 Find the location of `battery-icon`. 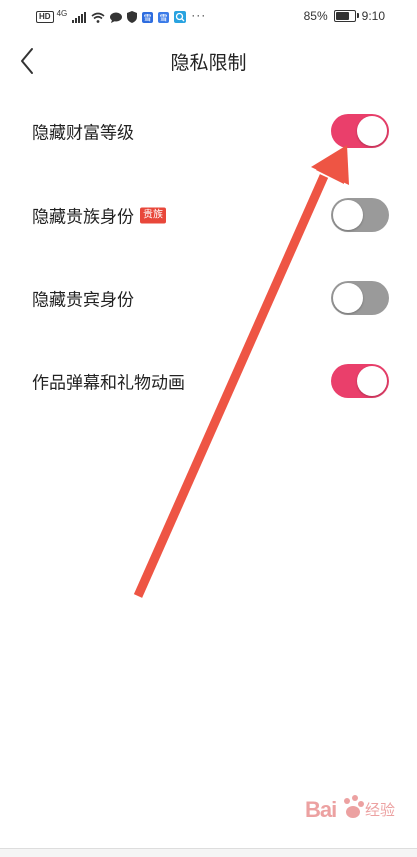

battery-icon is located at coordinates (346, 16).